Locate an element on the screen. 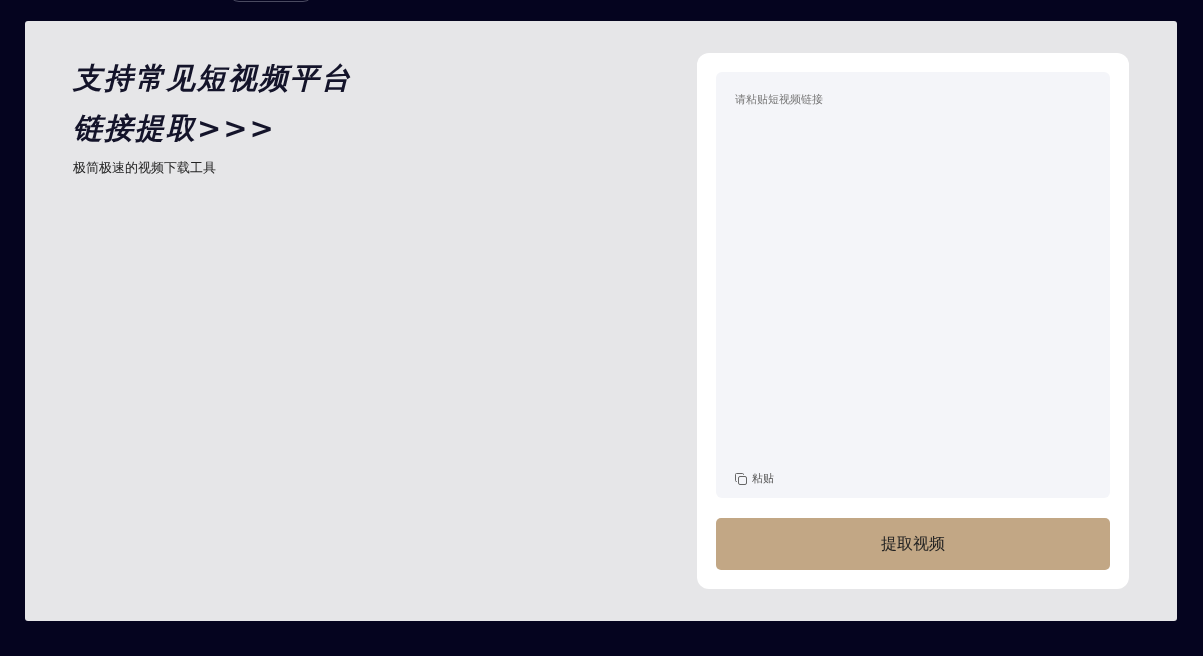 The width and height of the screenshot is (1203, 656). extract-button: 提取视频 is located at coordinates (913, 544).